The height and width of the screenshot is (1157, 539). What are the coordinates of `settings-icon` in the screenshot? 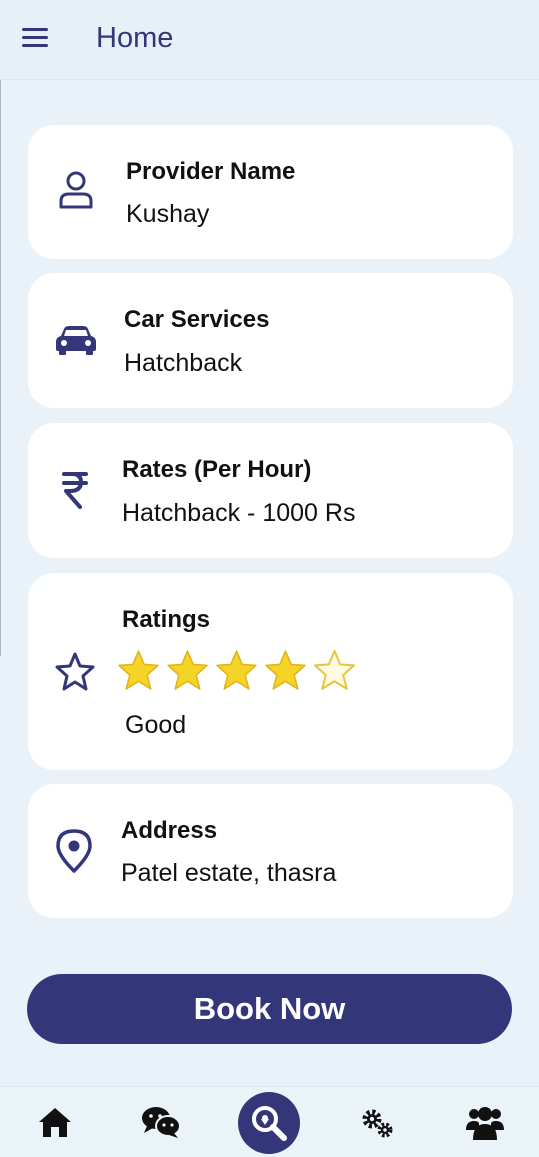 It's located at (378, 1124).